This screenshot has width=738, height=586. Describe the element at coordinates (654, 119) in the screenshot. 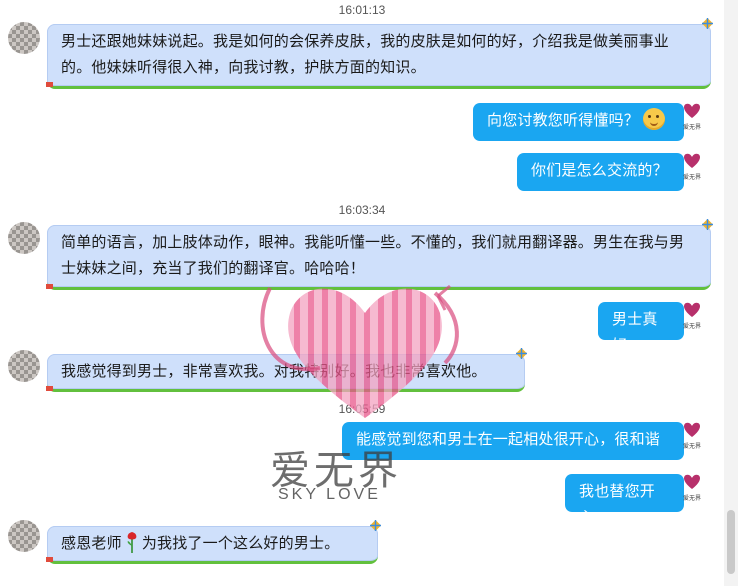

I see `thinking-emoji-icon` at that location.